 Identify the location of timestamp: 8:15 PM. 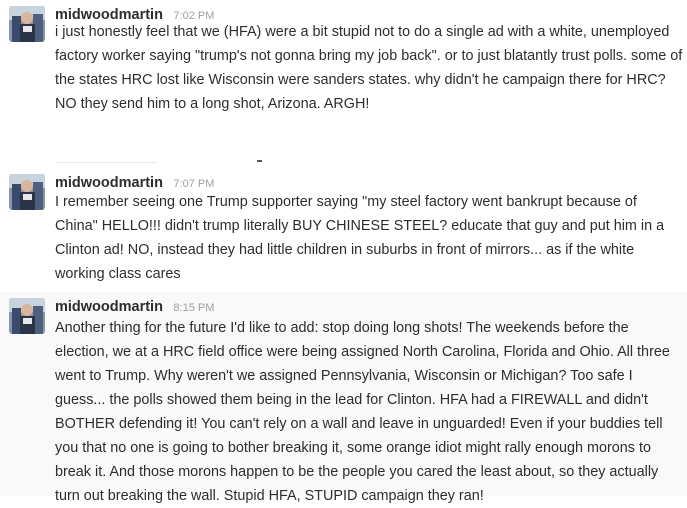
(193, 308).